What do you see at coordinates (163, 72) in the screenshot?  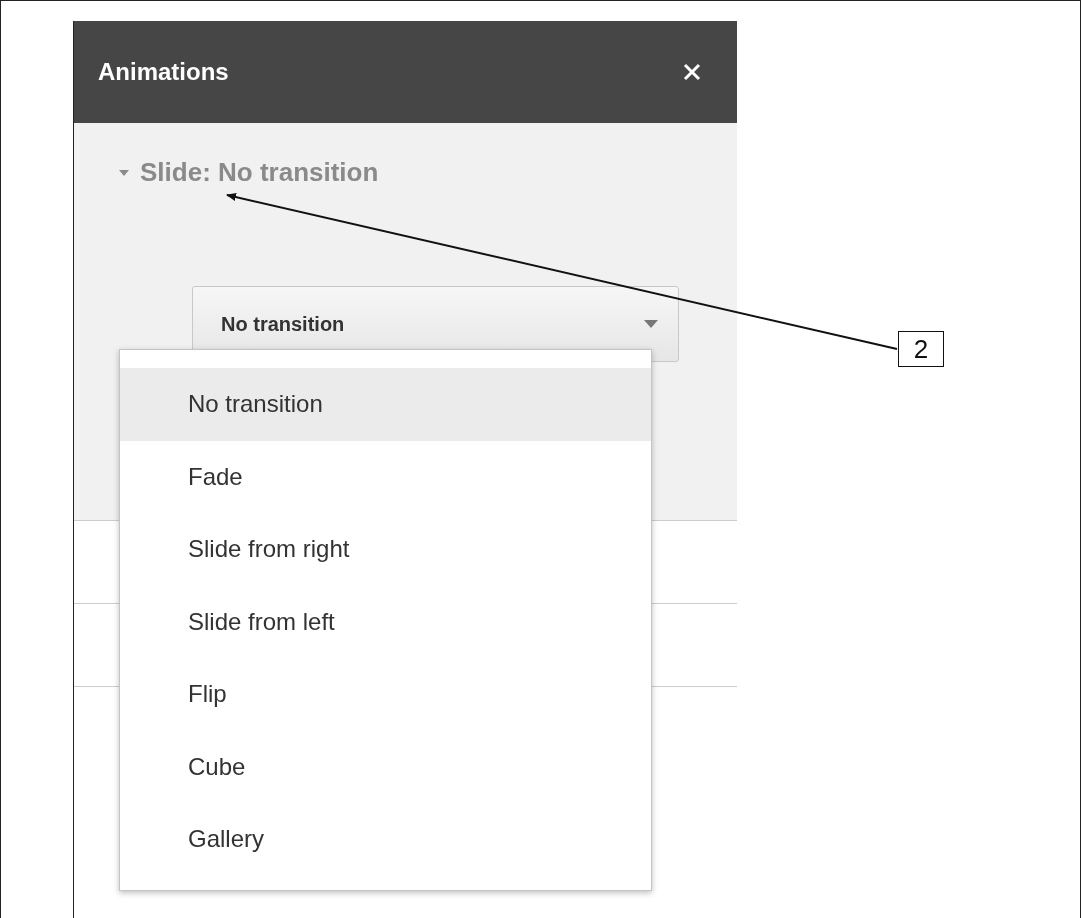 I see `panel-title: Animations` at bounding box center [163, 72].